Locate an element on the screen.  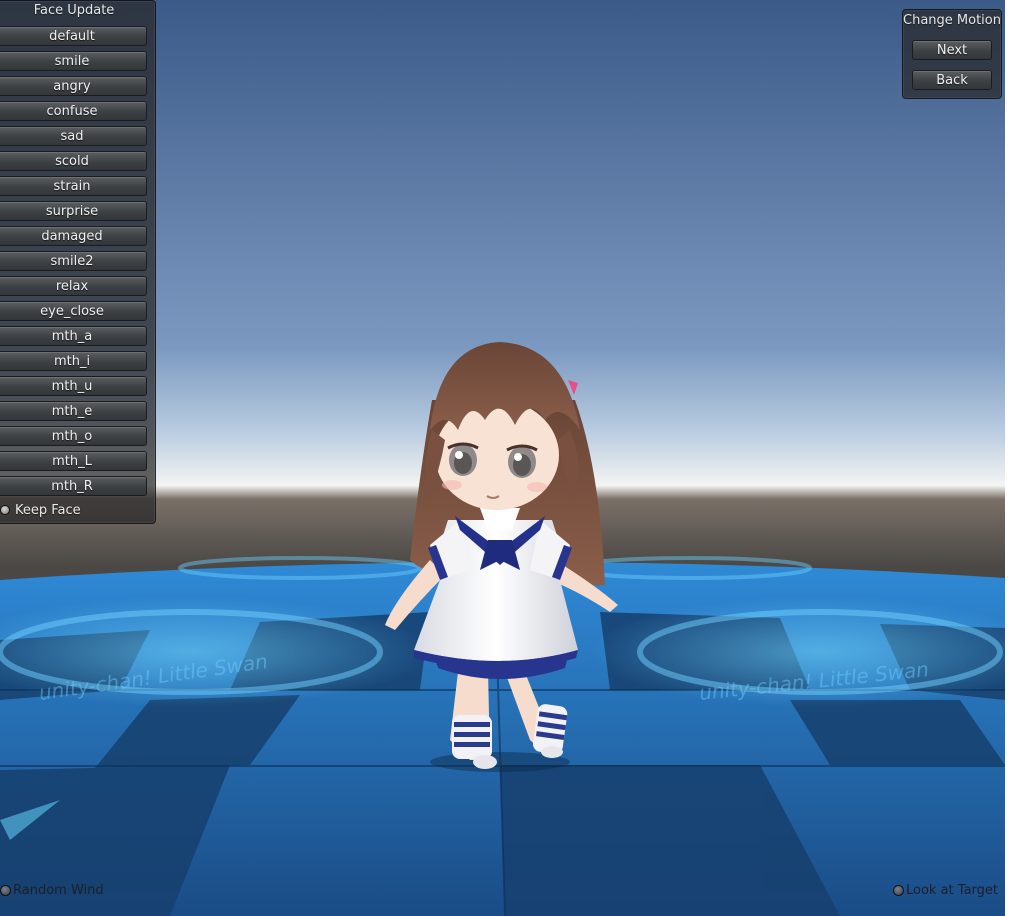
face-button-mth-r: mth_R is located at coordinates (73, 486).